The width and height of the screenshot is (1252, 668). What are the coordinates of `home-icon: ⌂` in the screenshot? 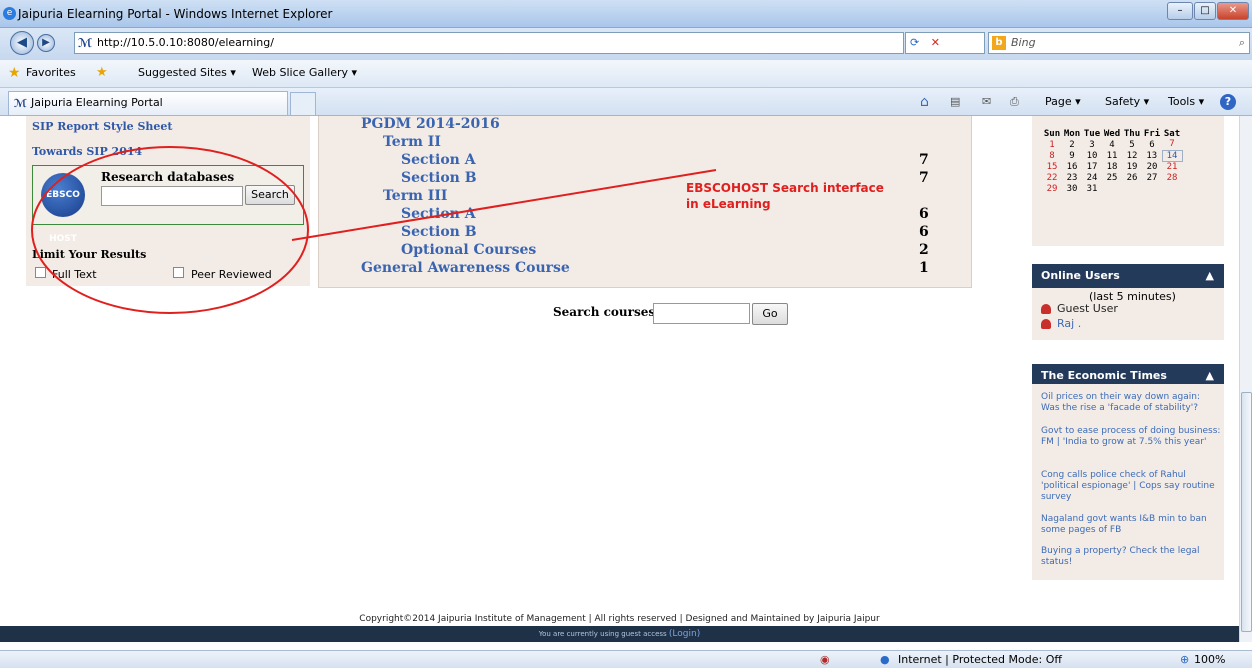 It's located at (924, 102).